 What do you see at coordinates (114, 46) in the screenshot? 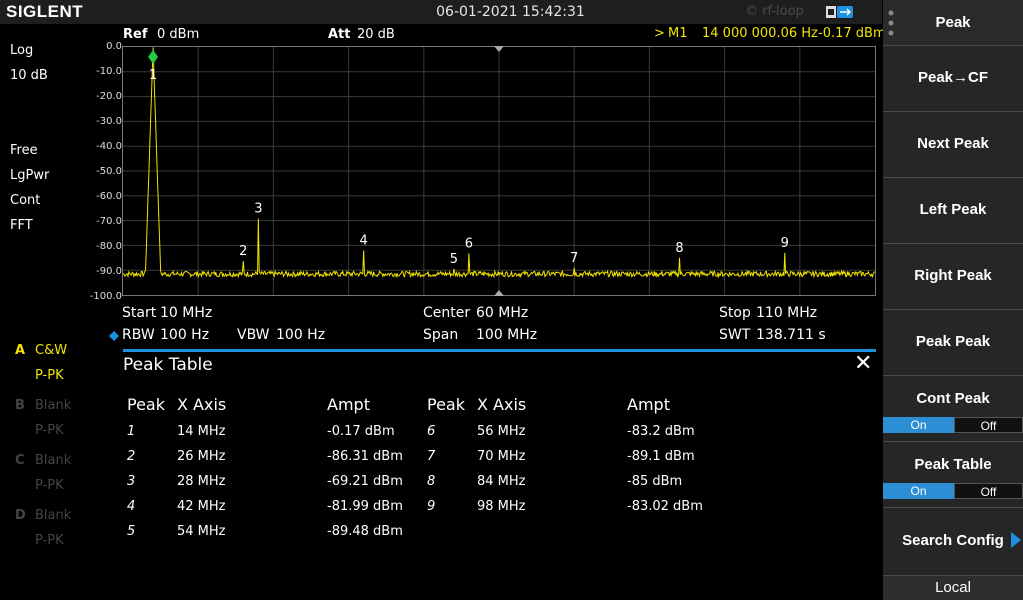
I see `y-axis-label: 0.0` at bounding box center [114, 46].